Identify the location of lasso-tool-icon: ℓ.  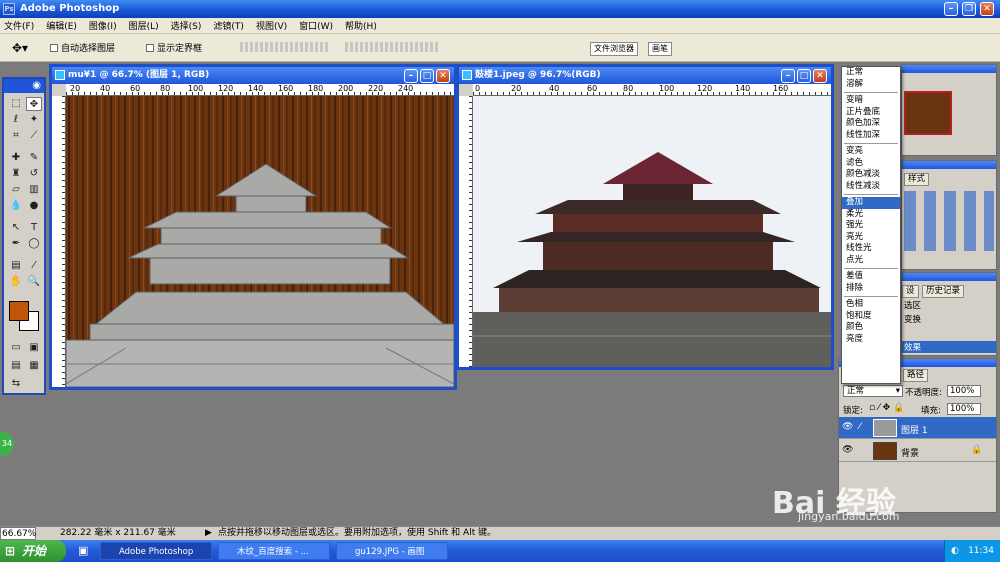
(16, 120).